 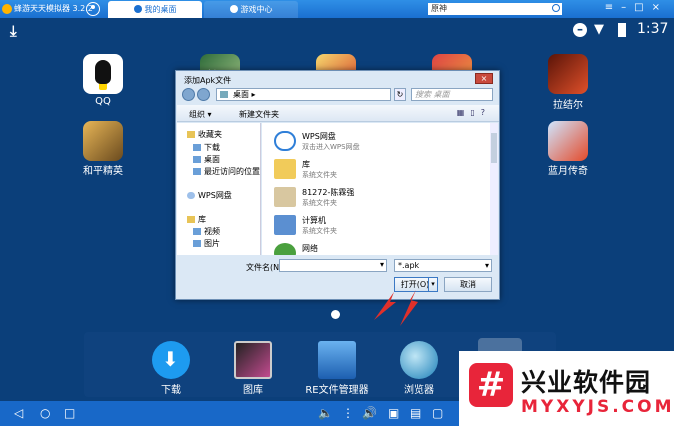 I want to click on dock-app-download, so click(x=171, y=360).